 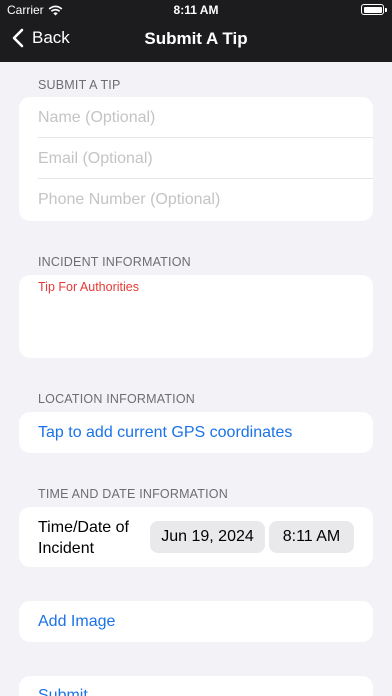 What do you see at coordinates (196, 686) in the screenshot?
I see `submit-card: Submit` at bounding box center [196, 686].